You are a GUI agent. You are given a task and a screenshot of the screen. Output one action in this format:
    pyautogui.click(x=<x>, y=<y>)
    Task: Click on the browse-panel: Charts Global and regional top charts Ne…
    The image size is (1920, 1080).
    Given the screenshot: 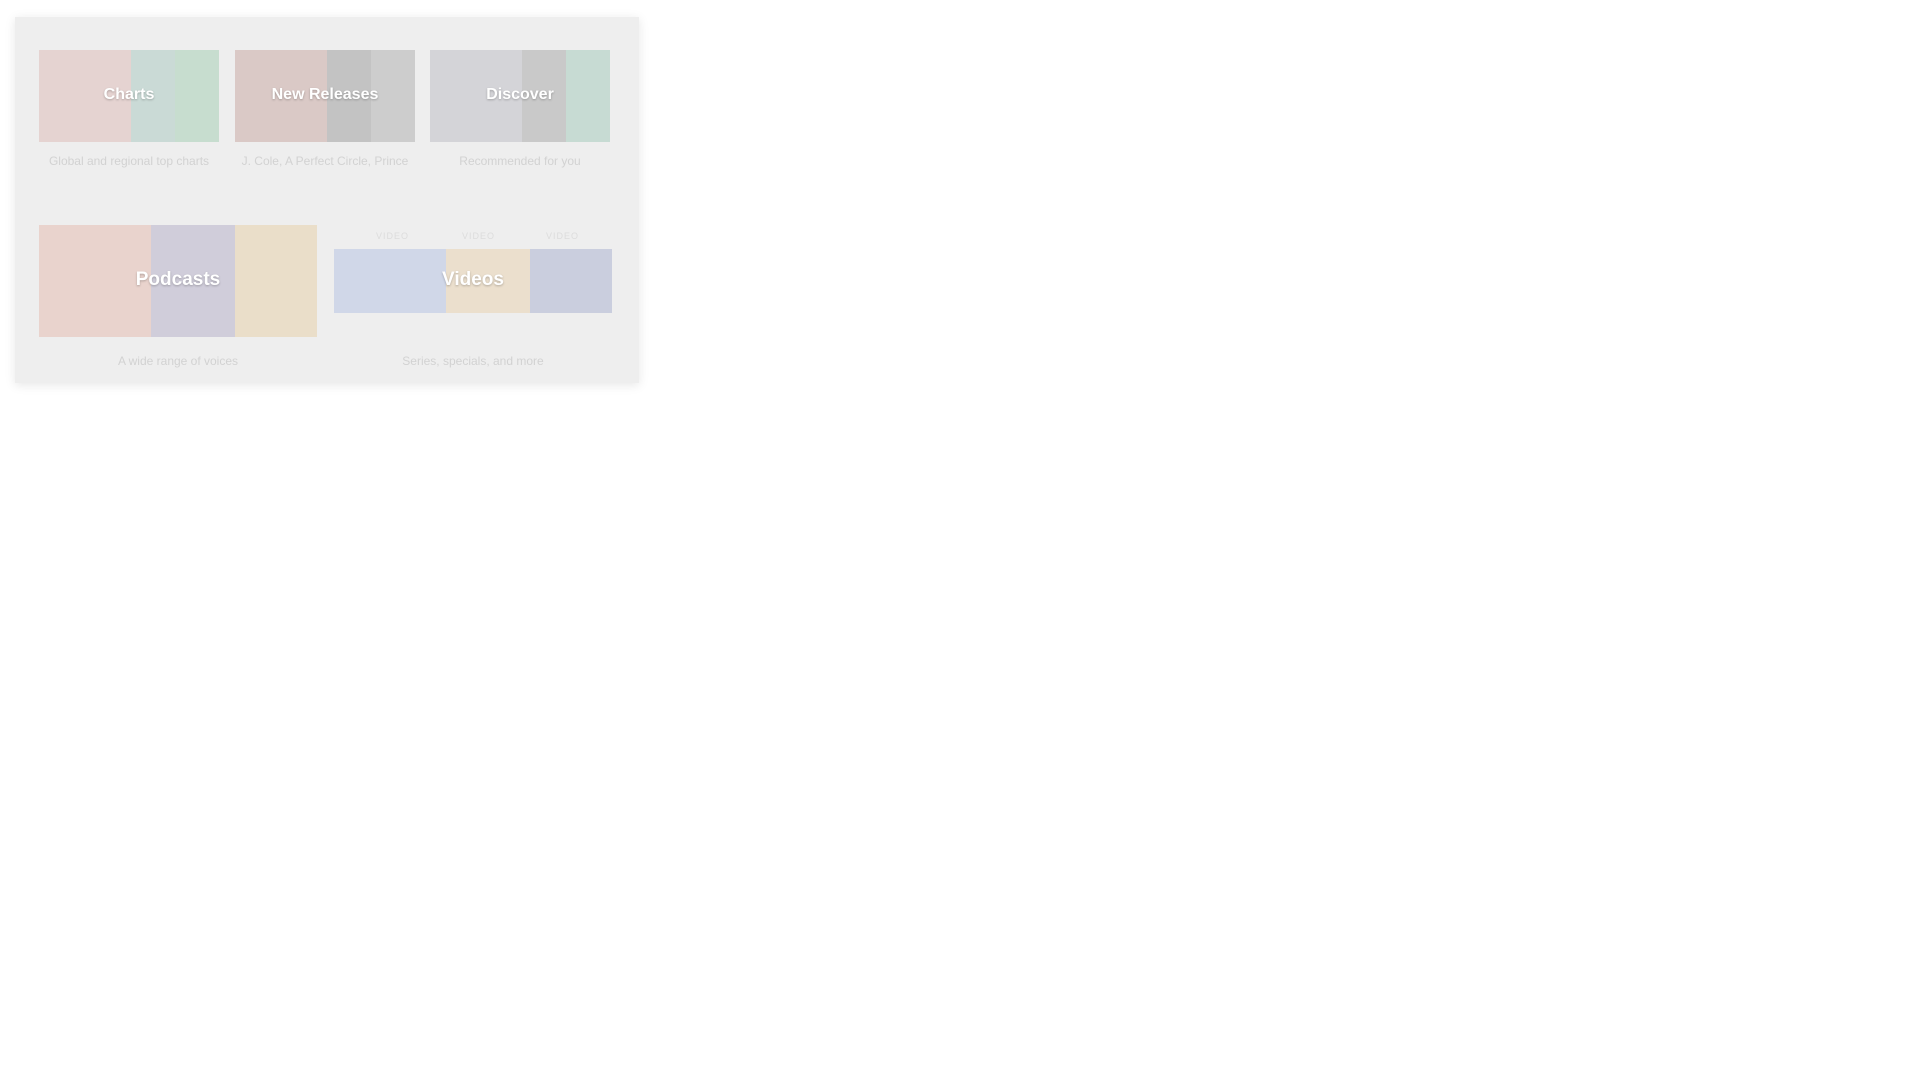 What is the action you would take?
    pyautogui.click(x=327, y=200)
    